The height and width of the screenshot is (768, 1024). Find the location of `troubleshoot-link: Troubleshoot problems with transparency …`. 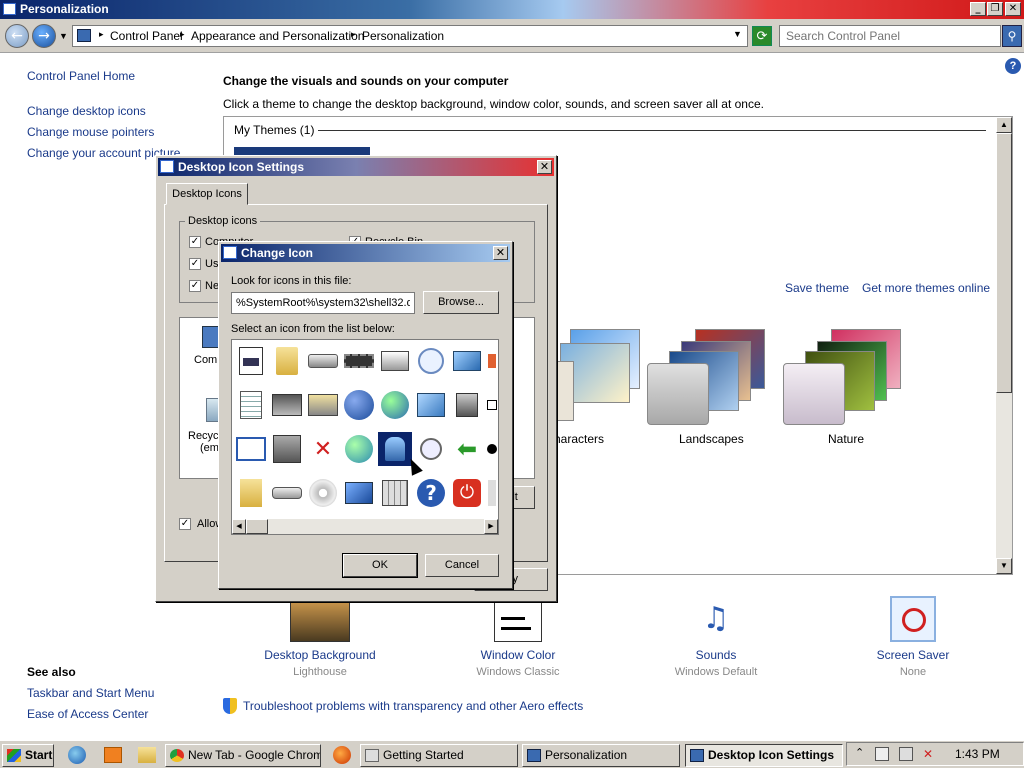

troubleshoot-link: Troubleshoot problems with transparency … is located at coordinates (413, 706).